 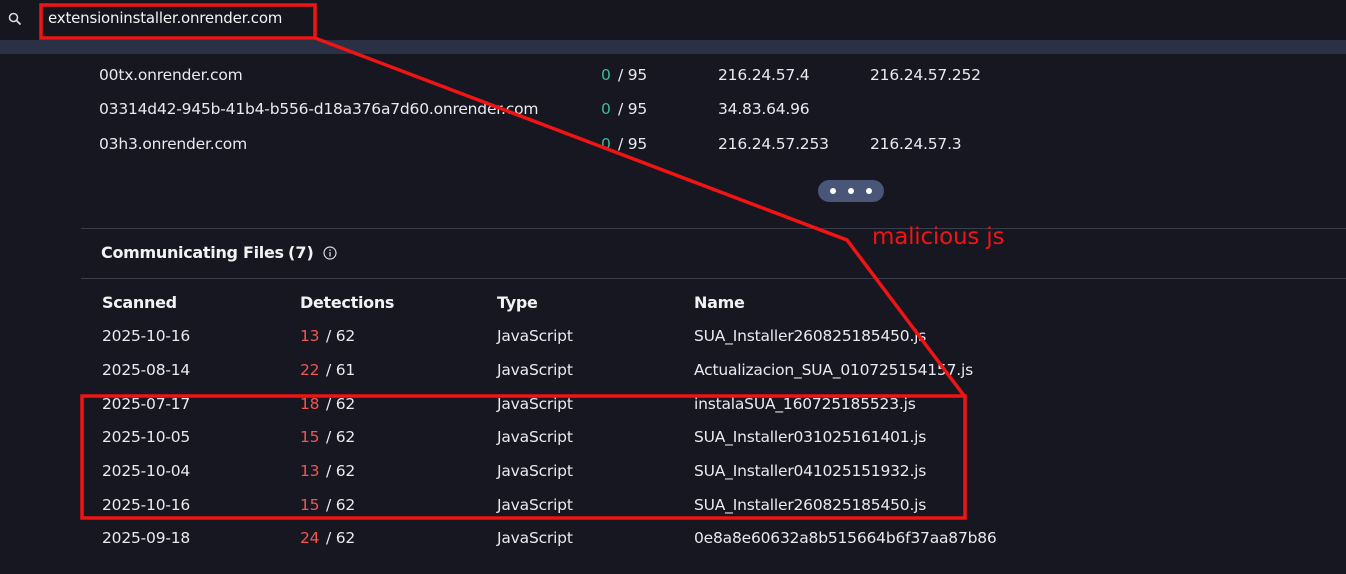 I want to click on scanned-date: 2025-08-14, so click(x=146, y=370).